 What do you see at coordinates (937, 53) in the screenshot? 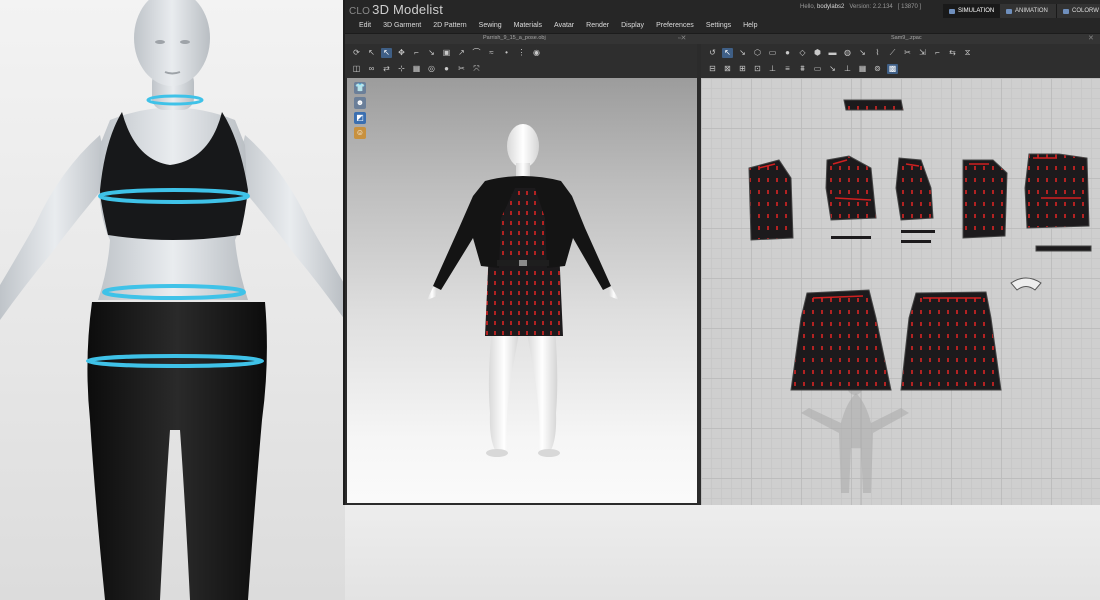
I see `fold-line-icon: ⌐` at bounding box center [937, 53].